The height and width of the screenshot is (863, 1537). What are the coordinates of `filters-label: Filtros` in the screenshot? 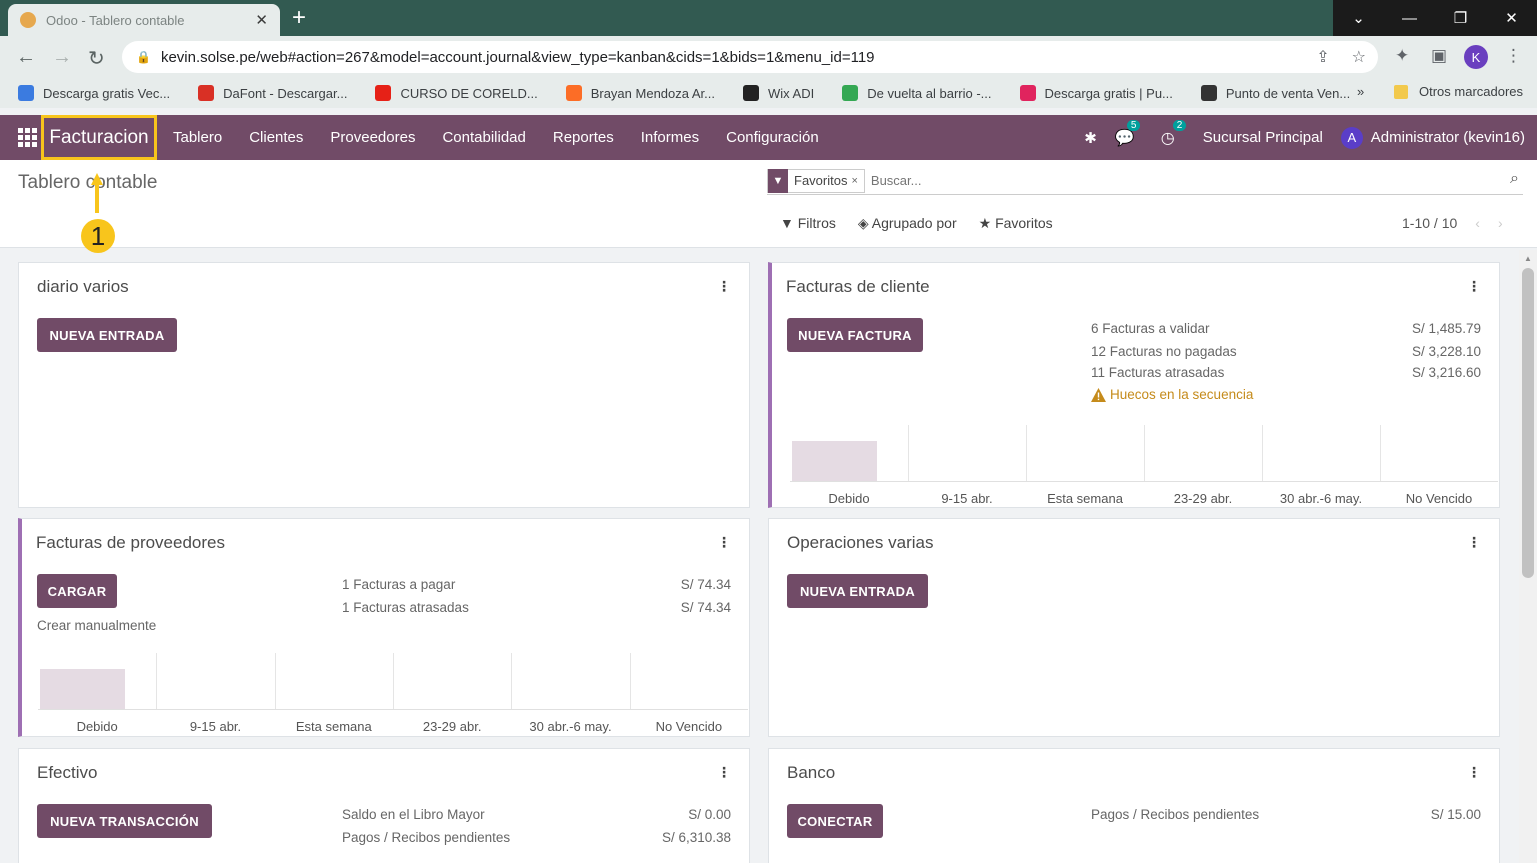 It's located at (816, 223).